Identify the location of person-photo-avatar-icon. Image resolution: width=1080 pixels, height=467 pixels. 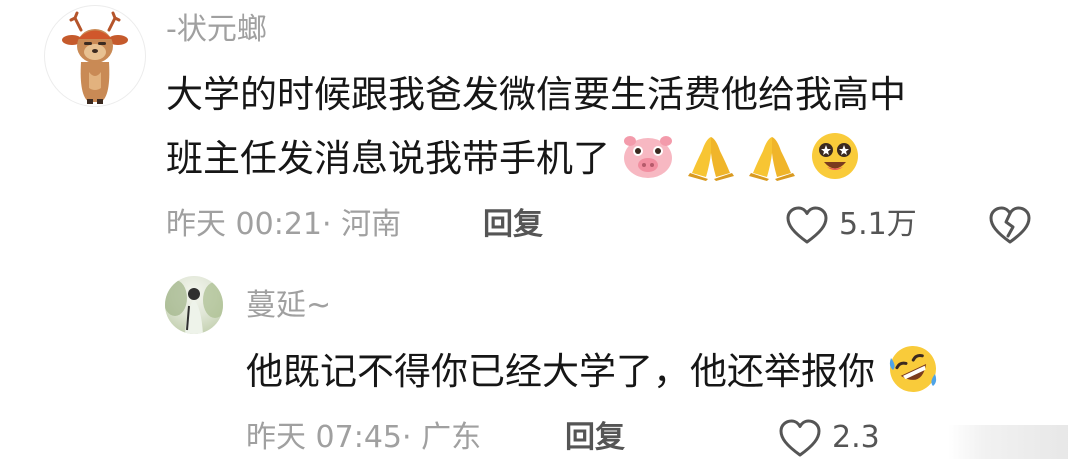
(194, 307).